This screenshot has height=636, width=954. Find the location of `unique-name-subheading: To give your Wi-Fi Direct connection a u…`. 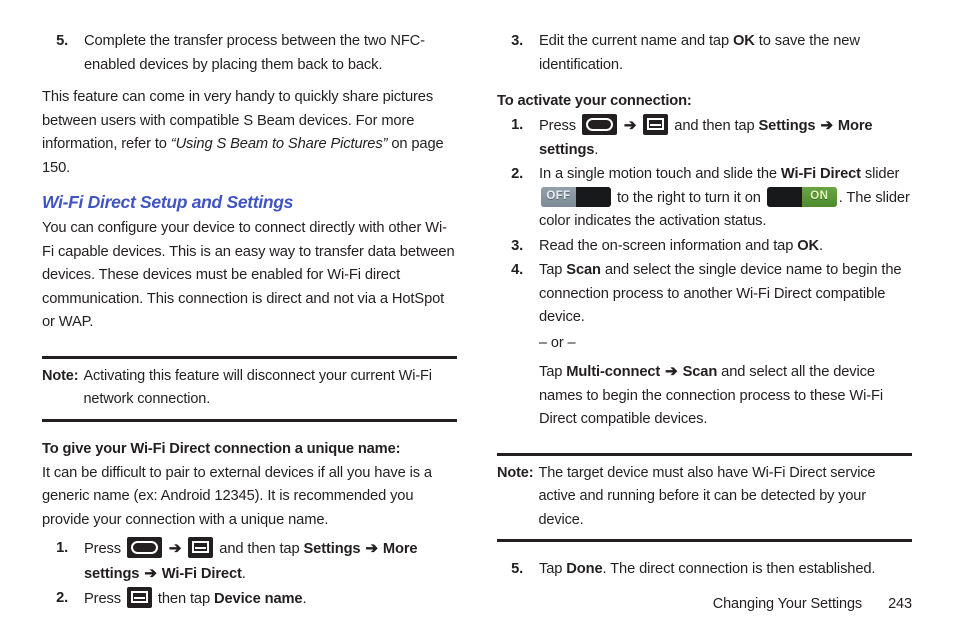

unique-name-subheading: To give your Wi-Fi Direct connection a u… is located at coordinates (221, 448).